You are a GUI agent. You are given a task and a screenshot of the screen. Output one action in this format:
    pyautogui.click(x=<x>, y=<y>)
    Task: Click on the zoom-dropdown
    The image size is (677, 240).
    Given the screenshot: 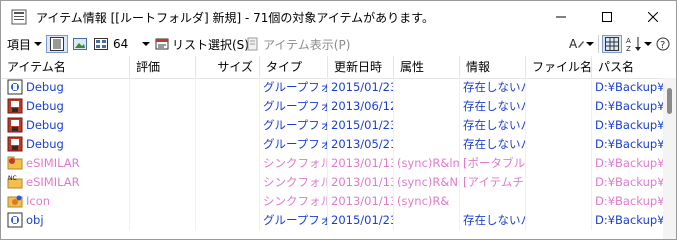 What is the action you would take?
    pyautogui.click(x=146, y=44)
    